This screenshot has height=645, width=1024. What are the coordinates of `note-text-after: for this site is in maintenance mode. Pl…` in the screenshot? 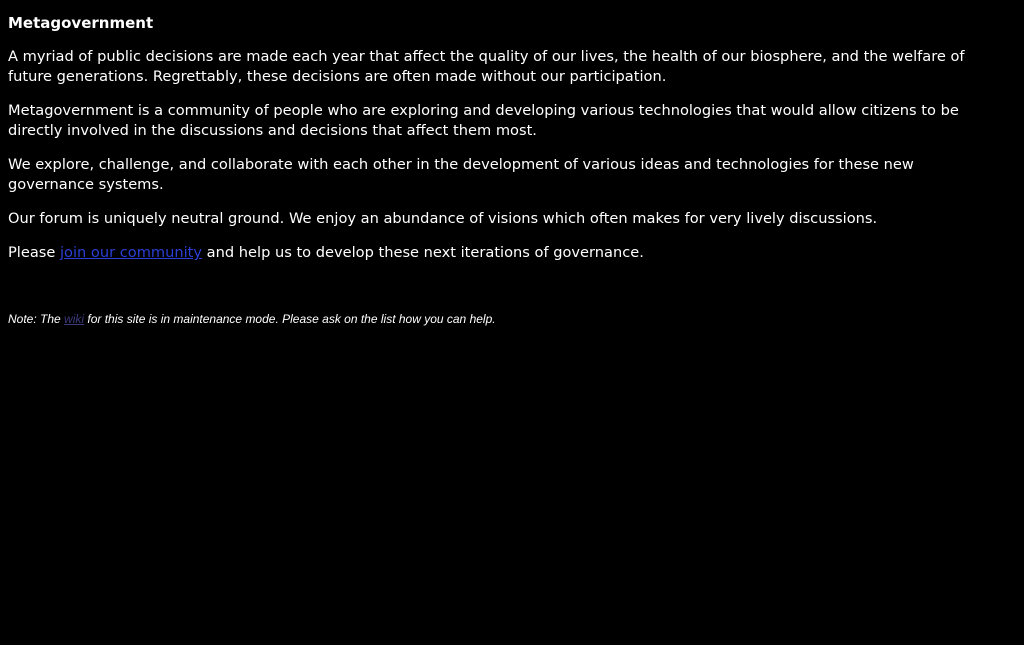 It's located at (290, 319).